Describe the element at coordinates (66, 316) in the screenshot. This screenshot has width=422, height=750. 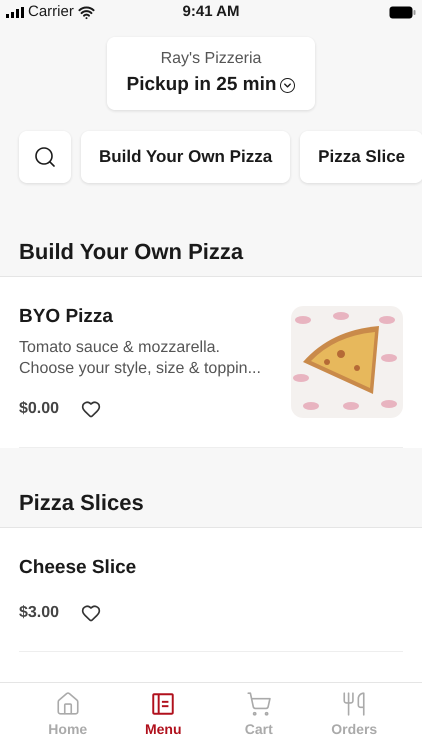
I see `item-name: BYO Pizza` at that location.